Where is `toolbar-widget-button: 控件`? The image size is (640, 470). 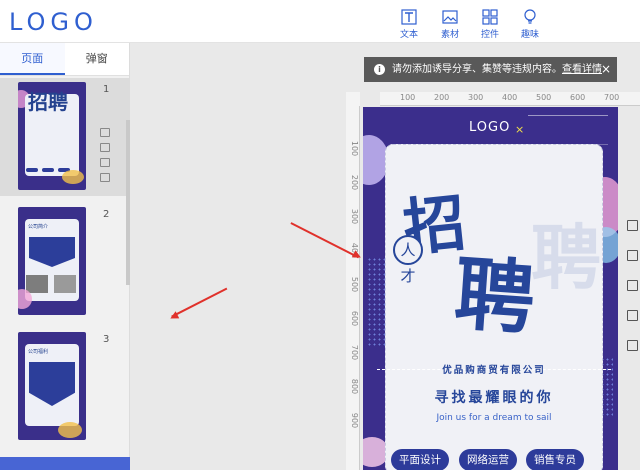
toolbar-widget-button: 控件 is located at coordinates (490, 24).